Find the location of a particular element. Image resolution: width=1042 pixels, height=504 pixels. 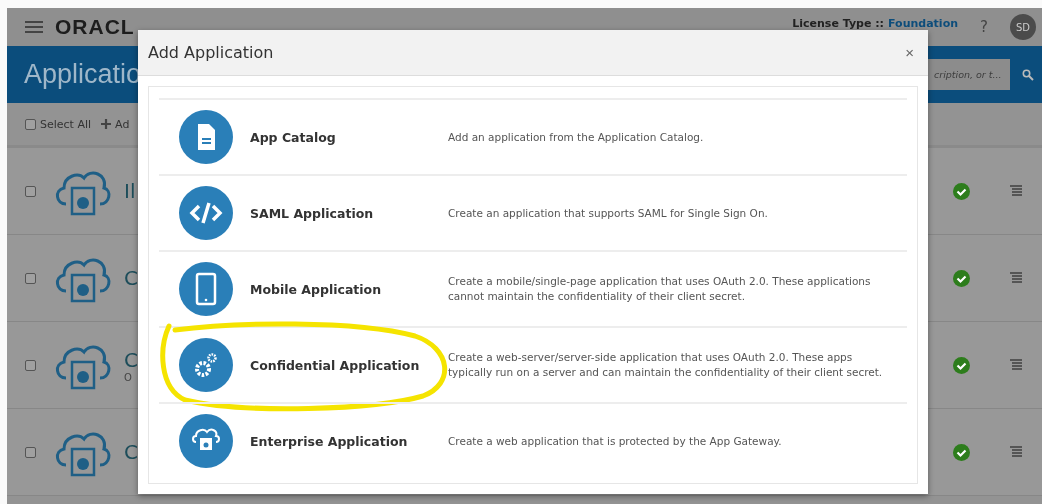

confidential-app-icon is located at coordinates (206, 365).